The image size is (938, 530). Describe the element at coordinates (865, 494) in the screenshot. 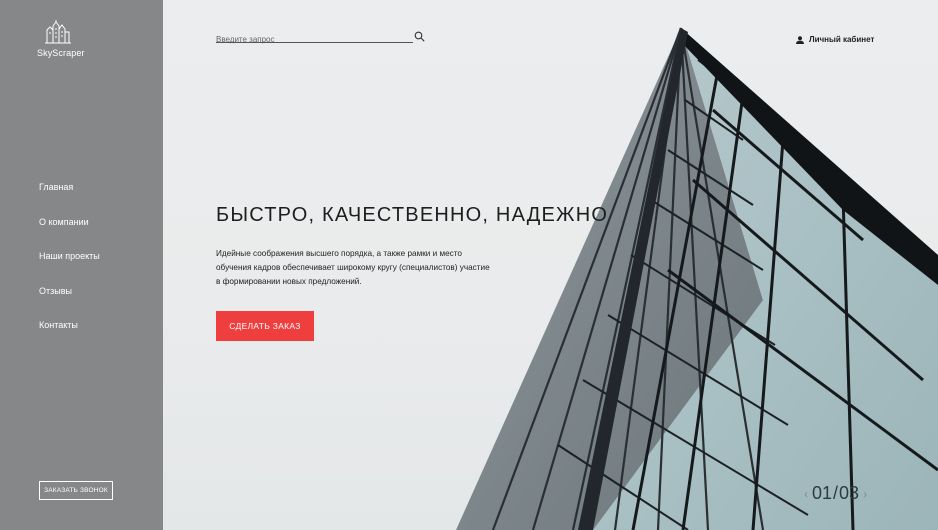

I see `chevron-right-icon: ›` at that location.